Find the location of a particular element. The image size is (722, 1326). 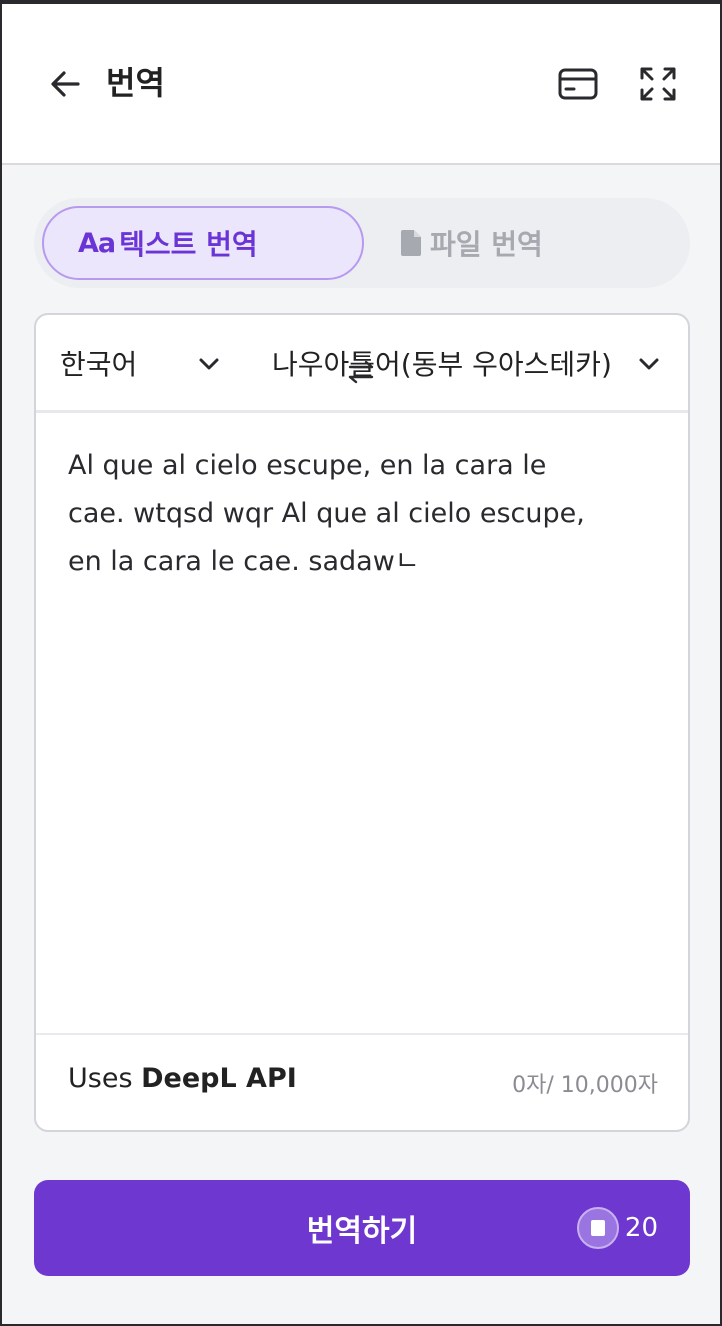

expand-icon is located at coordinates (658, 84).